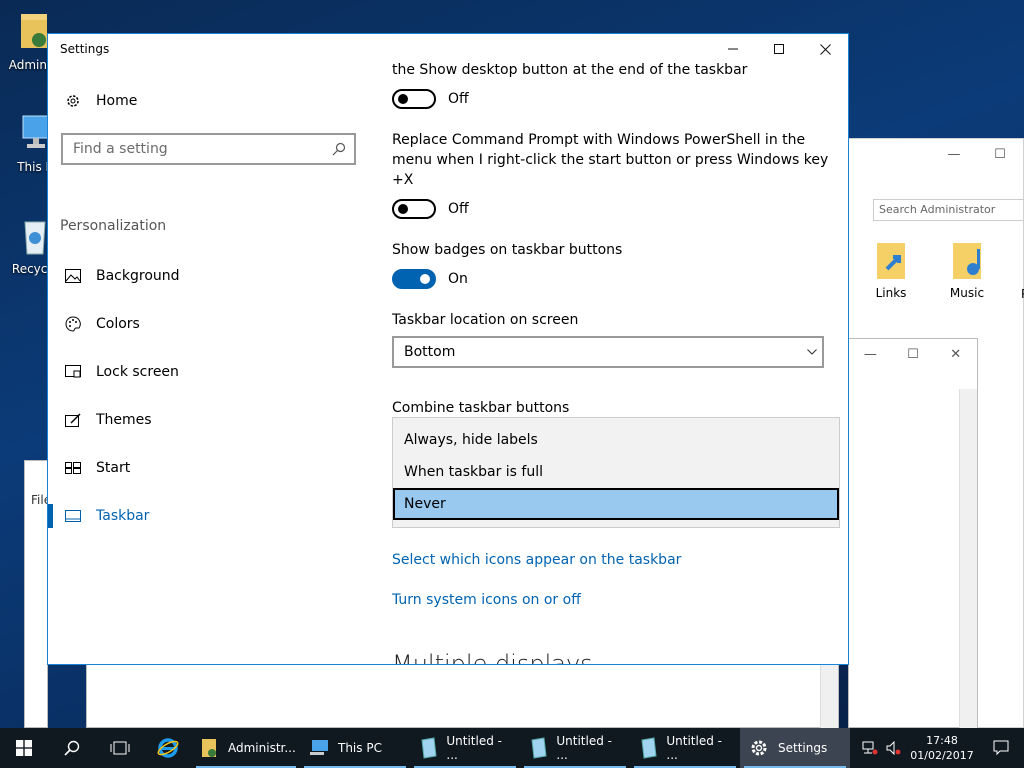 The height and width of the screenshot is (768, 1024). What do you see at coordinates (208, 276) in the screenshot?
I see `nav-item-background: Background` at bounding box center [208, 276].